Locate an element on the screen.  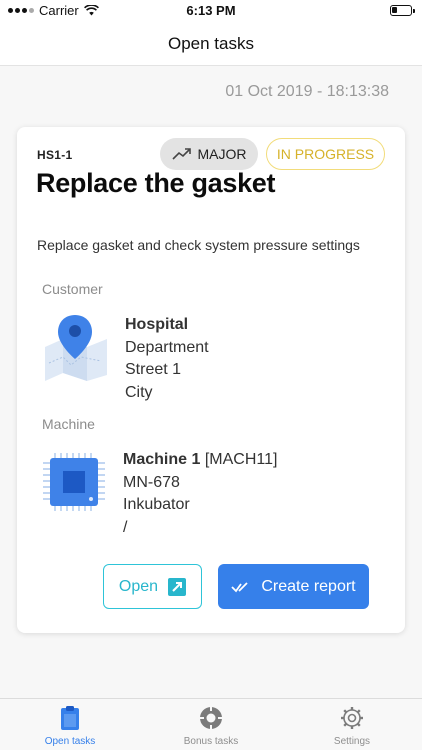
page-title: Open tasks is located at coordinates (211, 43).